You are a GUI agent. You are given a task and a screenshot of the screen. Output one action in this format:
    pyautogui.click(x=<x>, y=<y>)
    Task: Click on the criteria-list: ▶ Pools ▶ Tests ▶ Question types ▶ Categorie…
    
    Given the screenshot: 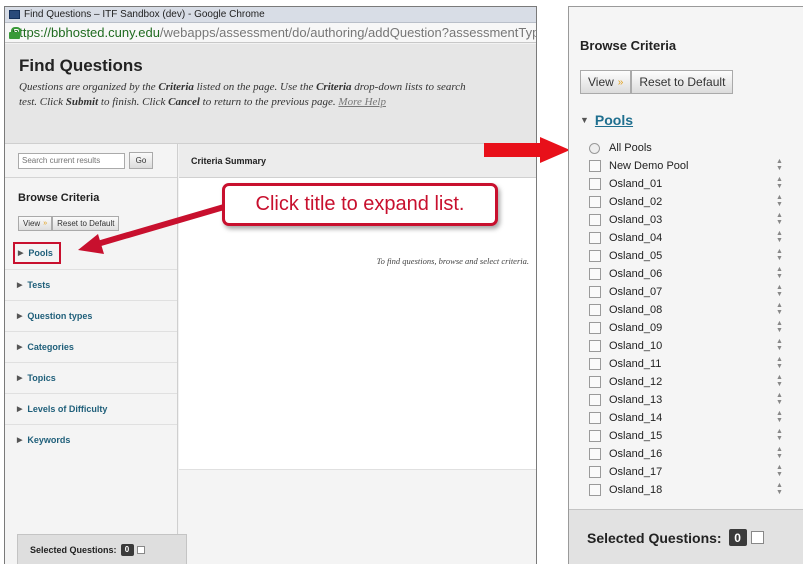 What is the action you would take?
    pyautogui.click(x=91, y=348)
    